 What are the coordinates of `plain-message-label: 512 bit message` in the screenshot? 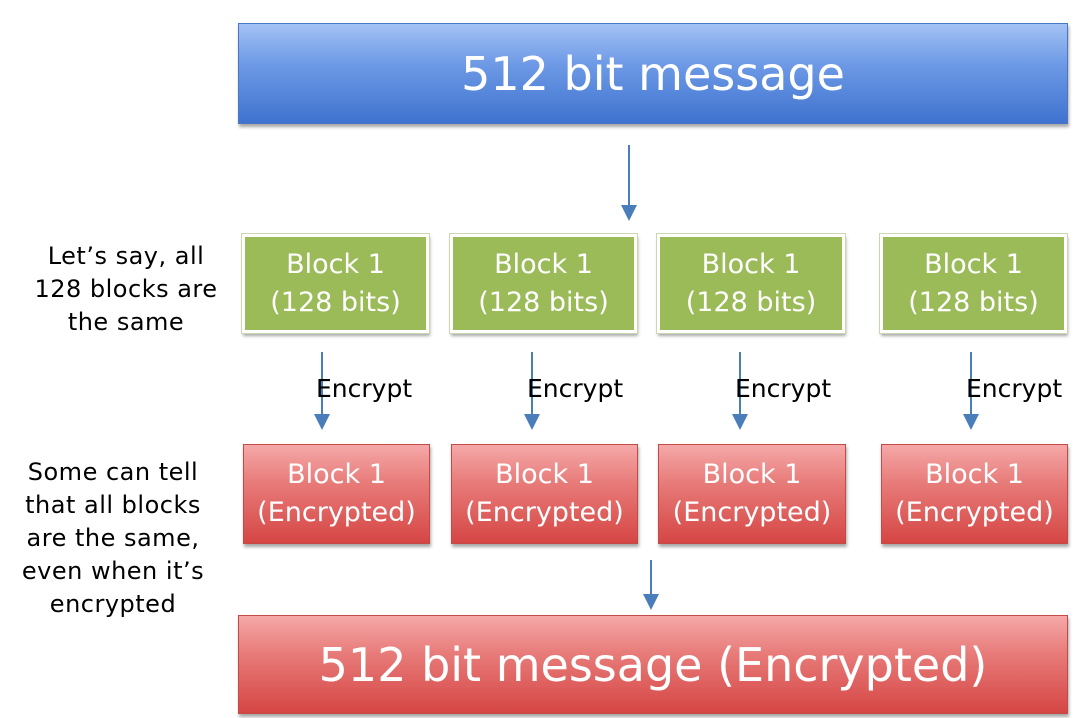 It's located at (653, 73).